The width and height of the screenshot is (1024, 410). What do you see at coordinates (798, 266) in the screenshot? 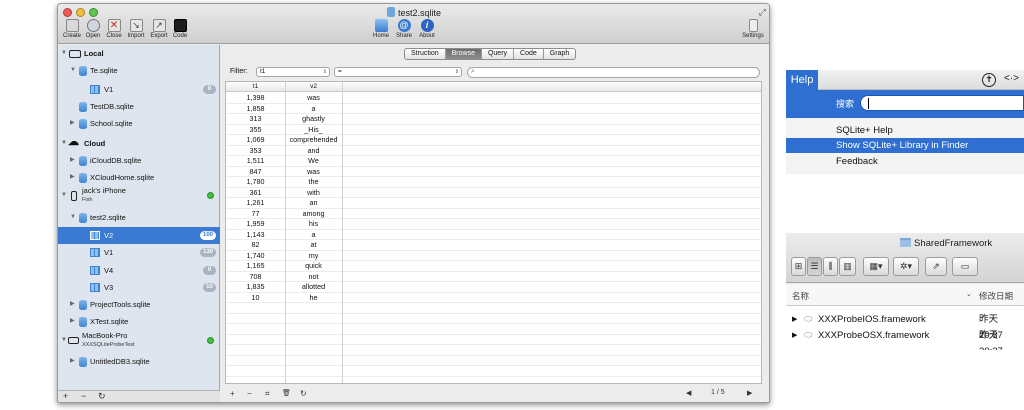
I see `icon-view-button: ⊞` at bounding box center [798, 266].